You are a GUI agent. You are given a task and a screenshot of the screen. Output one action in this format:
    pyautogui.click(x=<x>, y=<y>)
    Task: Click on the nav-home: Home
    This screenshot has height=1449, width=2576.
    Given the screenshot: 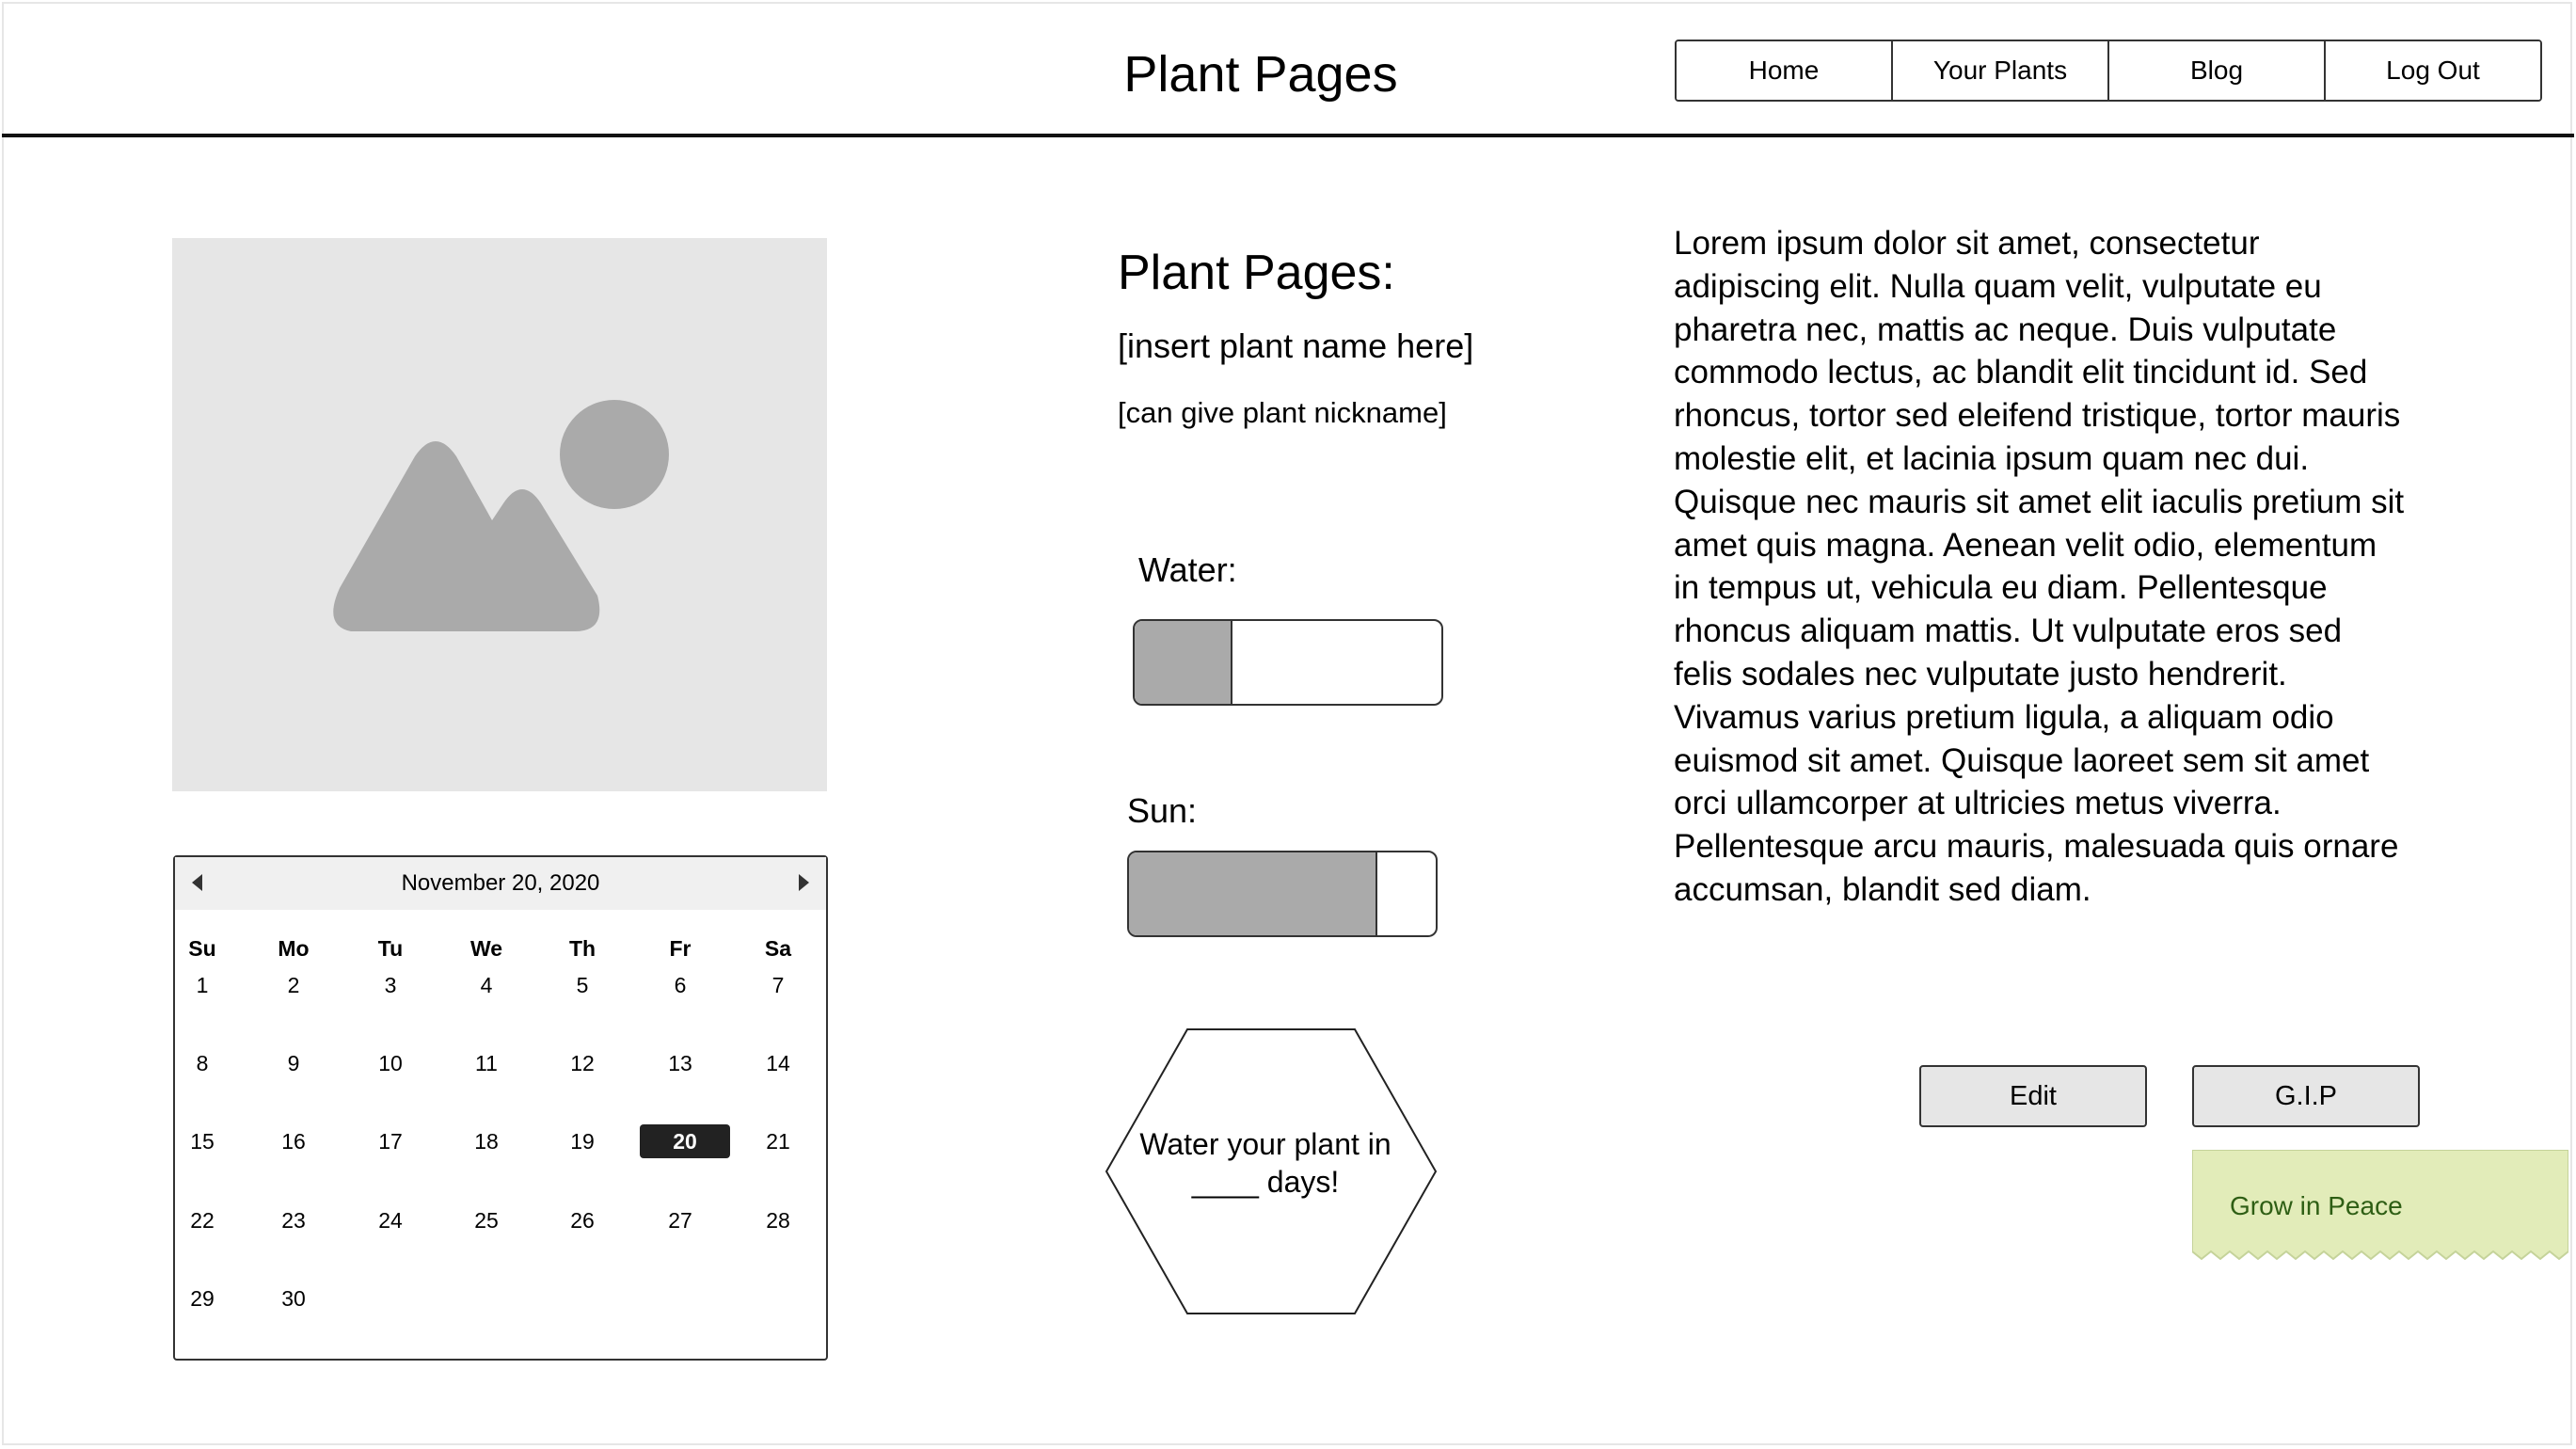 What is the action you would take?
    pyautogui.click(x=1785, y=70)
    